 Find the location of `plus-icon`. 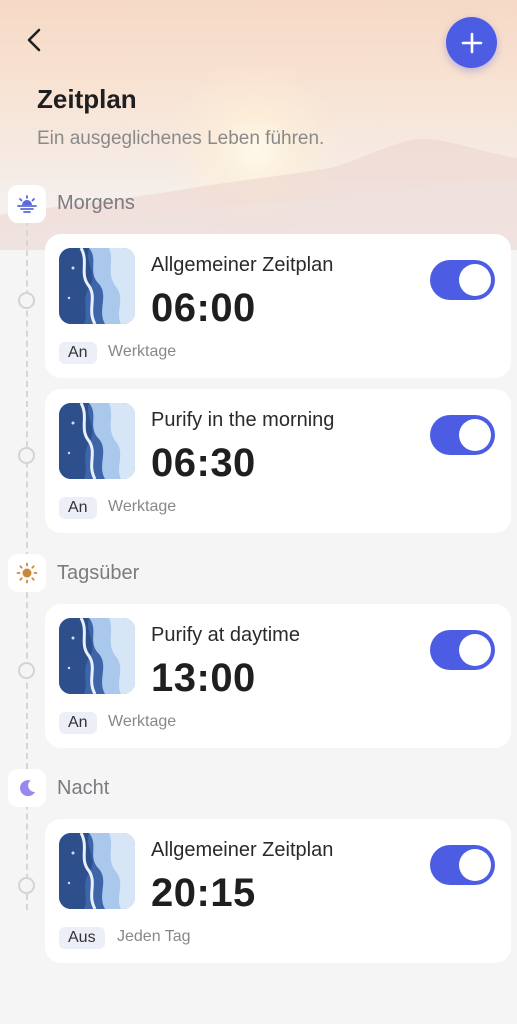

plus-icon is located at coordinates (471, 42).